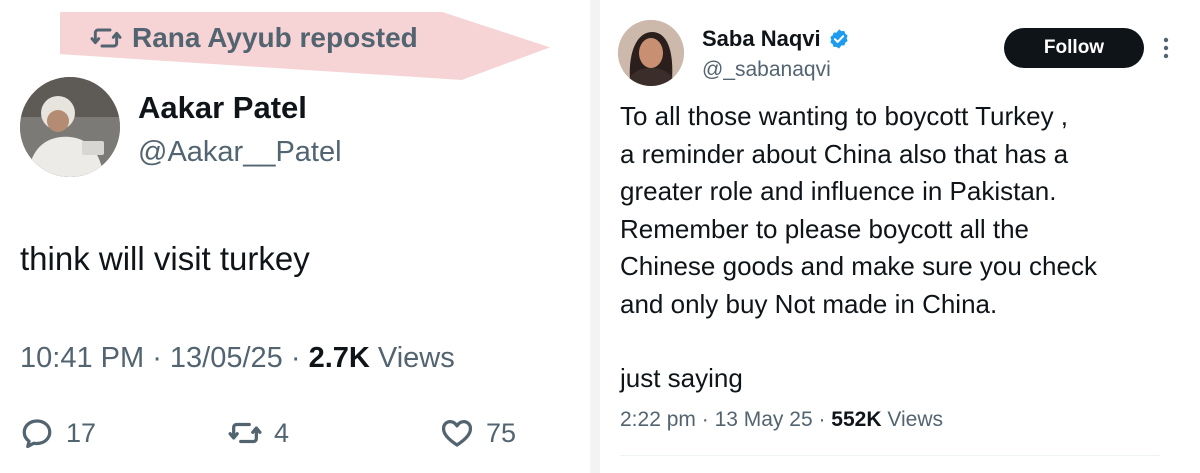 Image resolution: width=1200 pixels, height=473 pixels. I want to click on repost-context: Rana Ayyub reposted, so click(254, 38).